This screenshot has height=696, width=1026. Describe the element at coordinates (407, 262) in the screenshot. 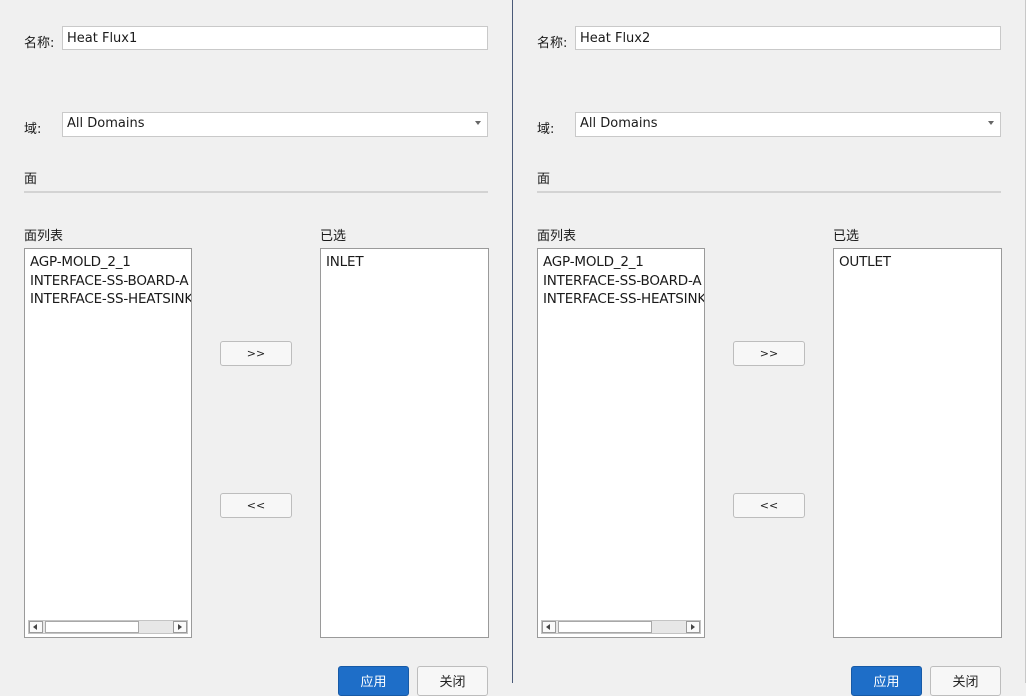

I see `list-item: INLET` at that location.